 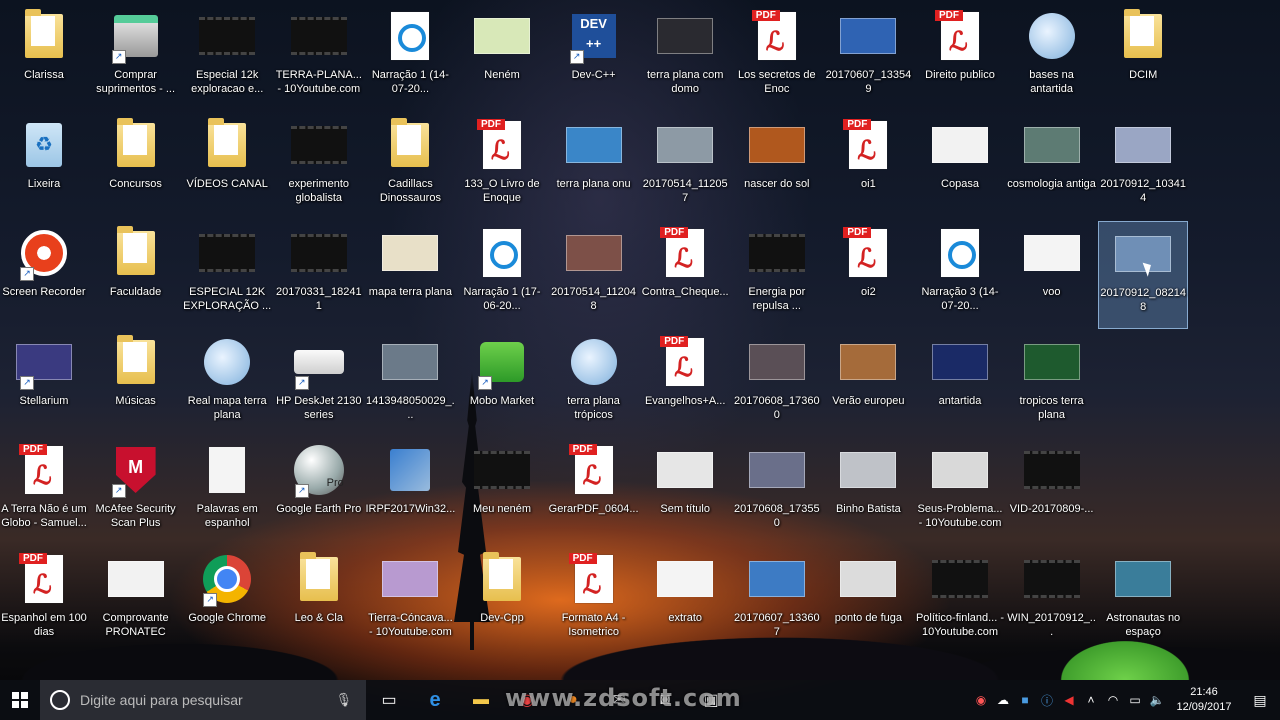 What do you see at coordinates (502, 492) in the screenshot?
I see `desktop-icon: Meu neném` at bounding box center [502, 492].